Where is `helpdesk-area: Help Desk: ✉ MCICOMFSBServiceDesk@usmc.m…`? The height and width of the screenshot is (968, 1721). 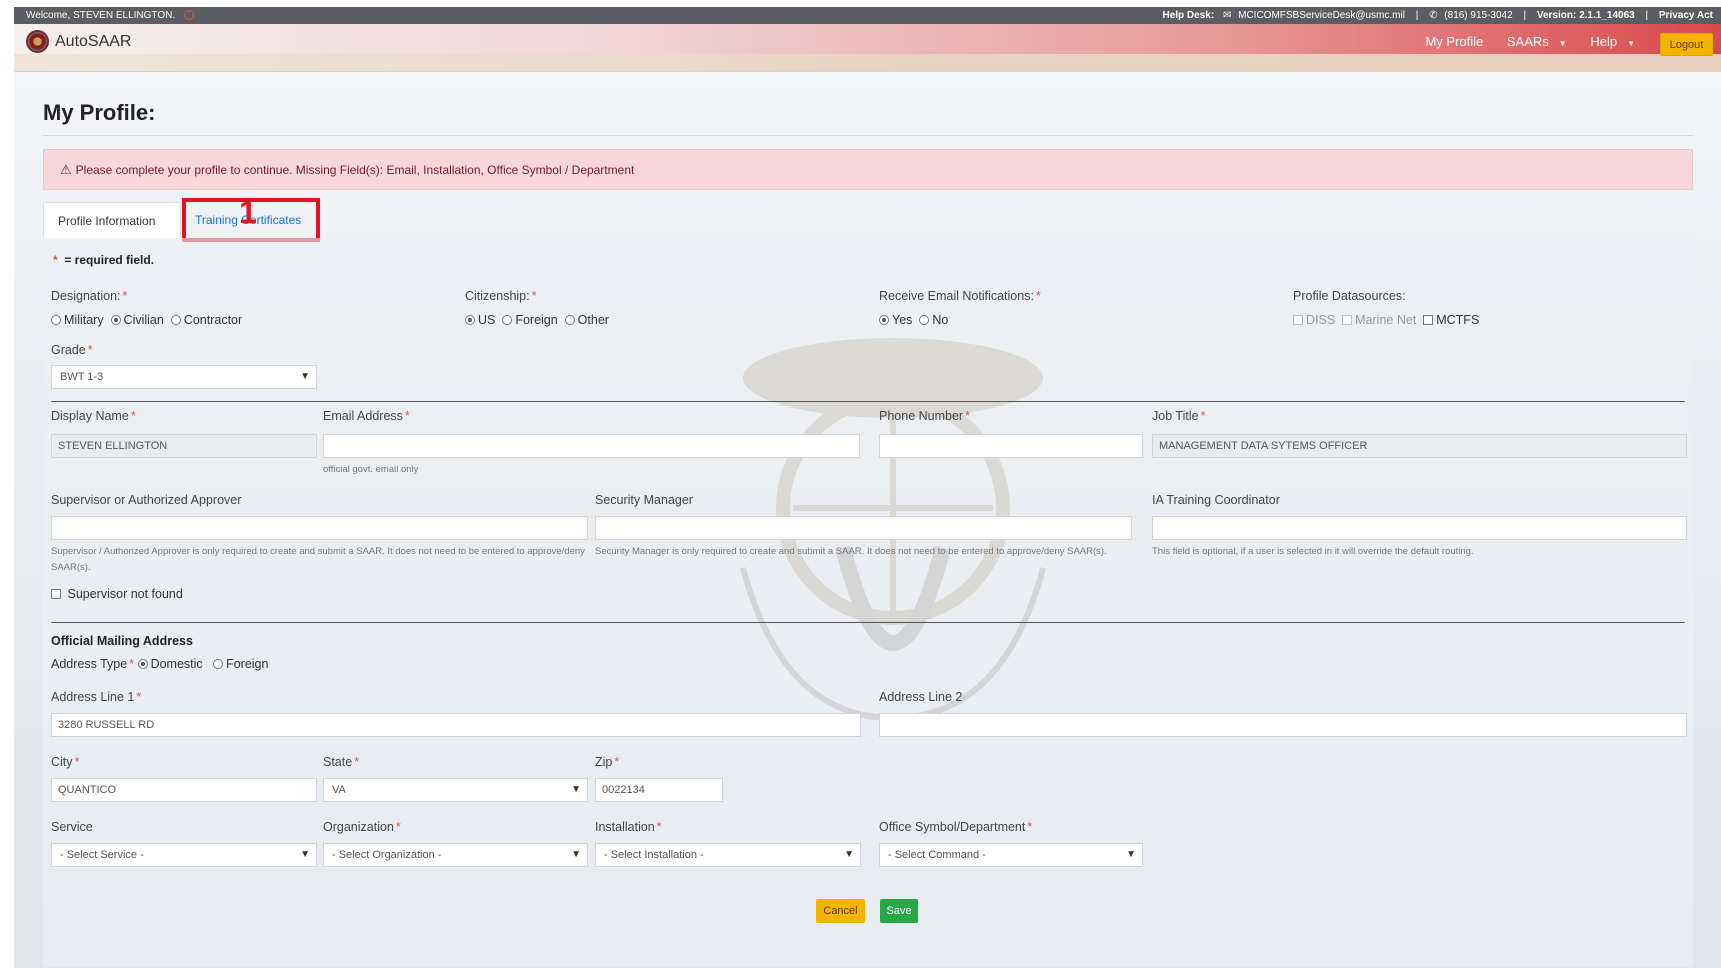
helpdesk-area: Help Desk: ✉ MCICOMFSBServiceDesk@usmc.m… is located at coordinates (1437, 15).